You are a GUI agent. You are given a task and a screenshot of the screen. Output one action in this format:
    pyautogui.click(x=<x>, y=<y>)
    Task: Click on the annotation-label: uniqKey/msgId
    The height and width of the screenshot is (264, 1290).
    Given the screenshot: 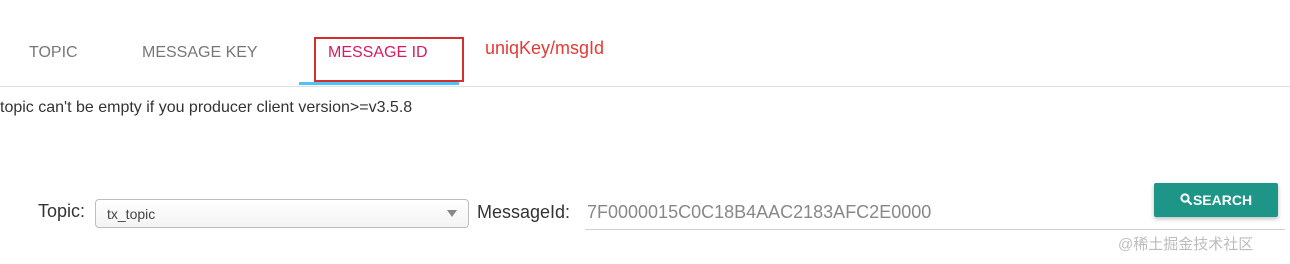 What is the action you would take?
    pyautogui.click(x=545, y=48)
    